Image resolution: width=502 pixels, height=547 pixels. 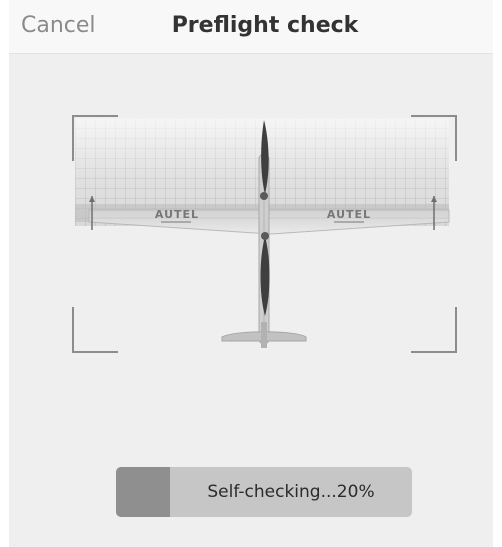 I want to click on self-check-progress-bar: Self-checking...20%, so click(x=264, y=492).